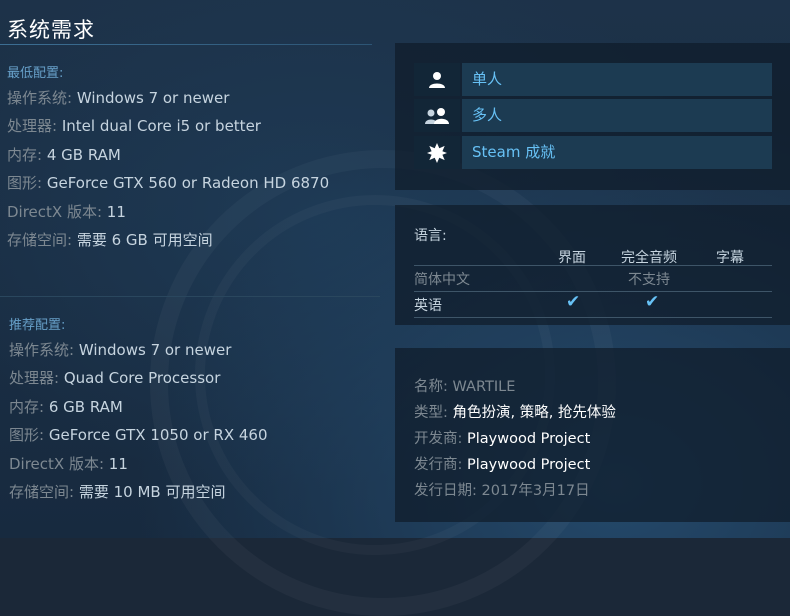 The width and height of the screenshot is (790, 616). What do you see at coordinates (142, 378) in the screenshot?
I see `spec-value: Quad Core Processor` at bounding box center [142, 378].